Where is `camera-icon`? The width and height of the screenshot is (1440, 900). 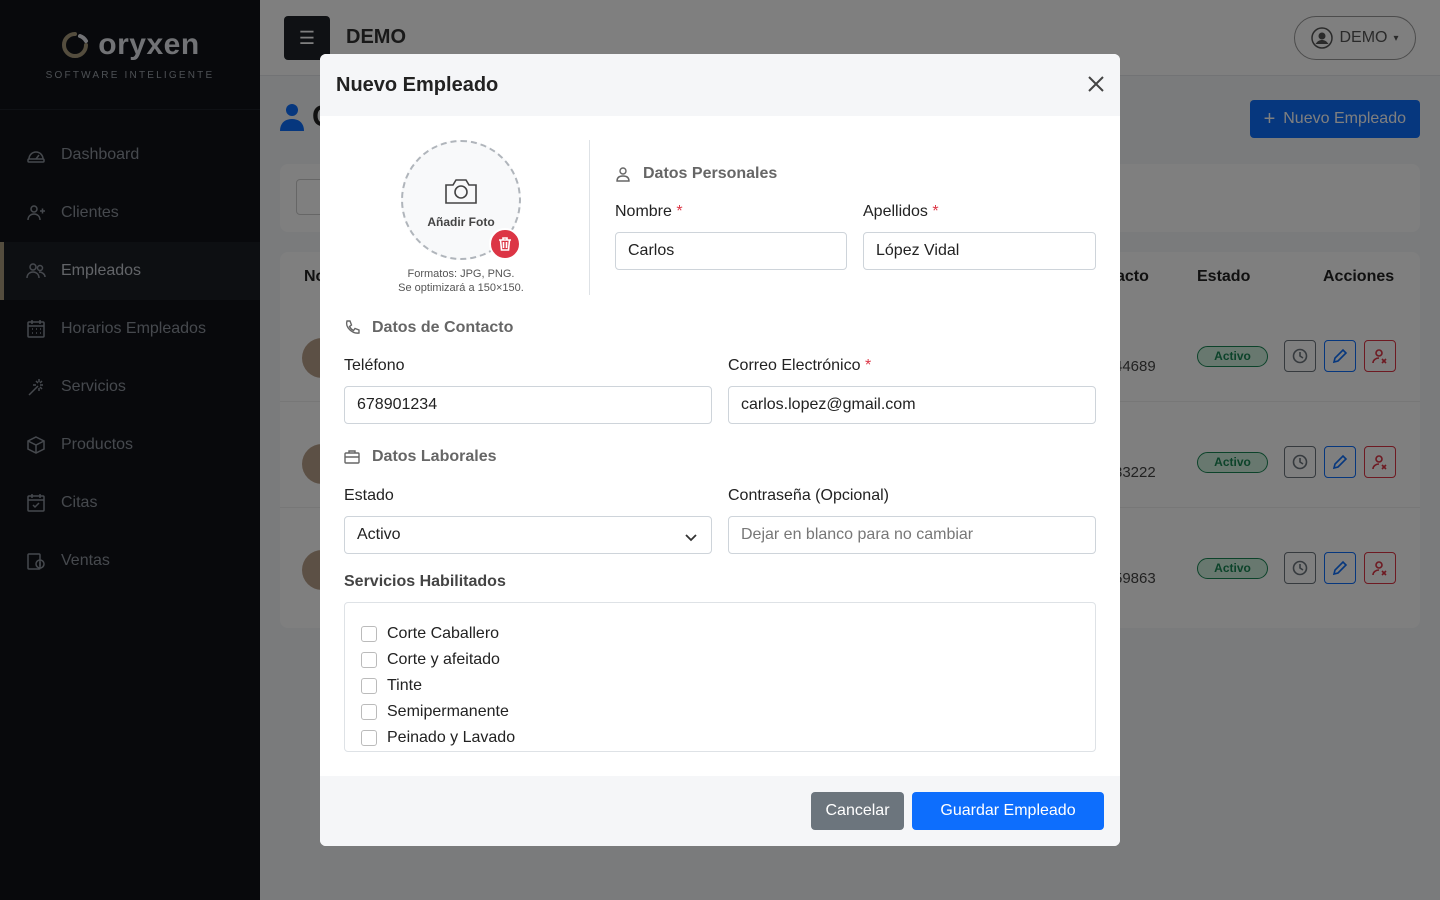 camera-icon is located at coordinates (461, 191).